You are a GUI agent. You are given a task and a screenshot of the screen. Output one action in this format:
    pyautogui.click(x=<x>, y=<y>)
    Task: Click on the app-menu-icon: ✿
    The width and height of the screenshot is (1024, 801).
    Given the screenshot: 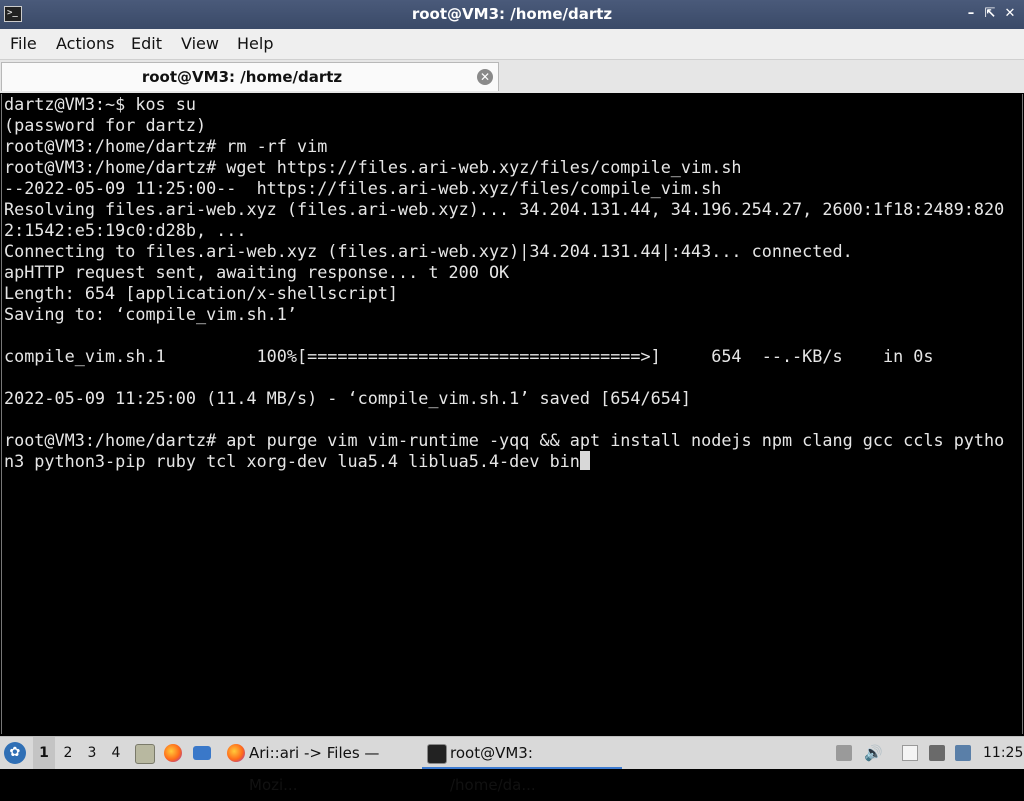 What is the action you would take?
    pyautogui.click(x=15, y=753)
    